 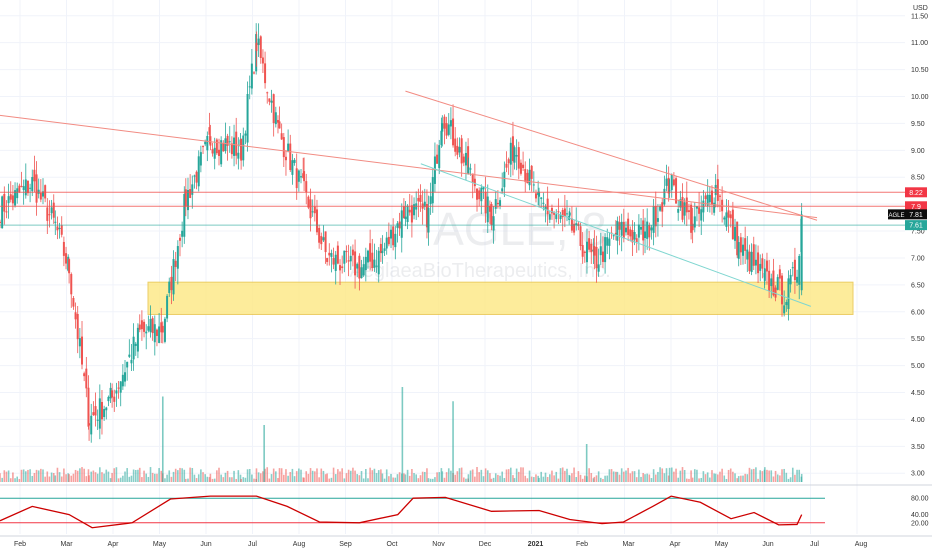 I want to click on volume-spike, so click(x=264, y=453).